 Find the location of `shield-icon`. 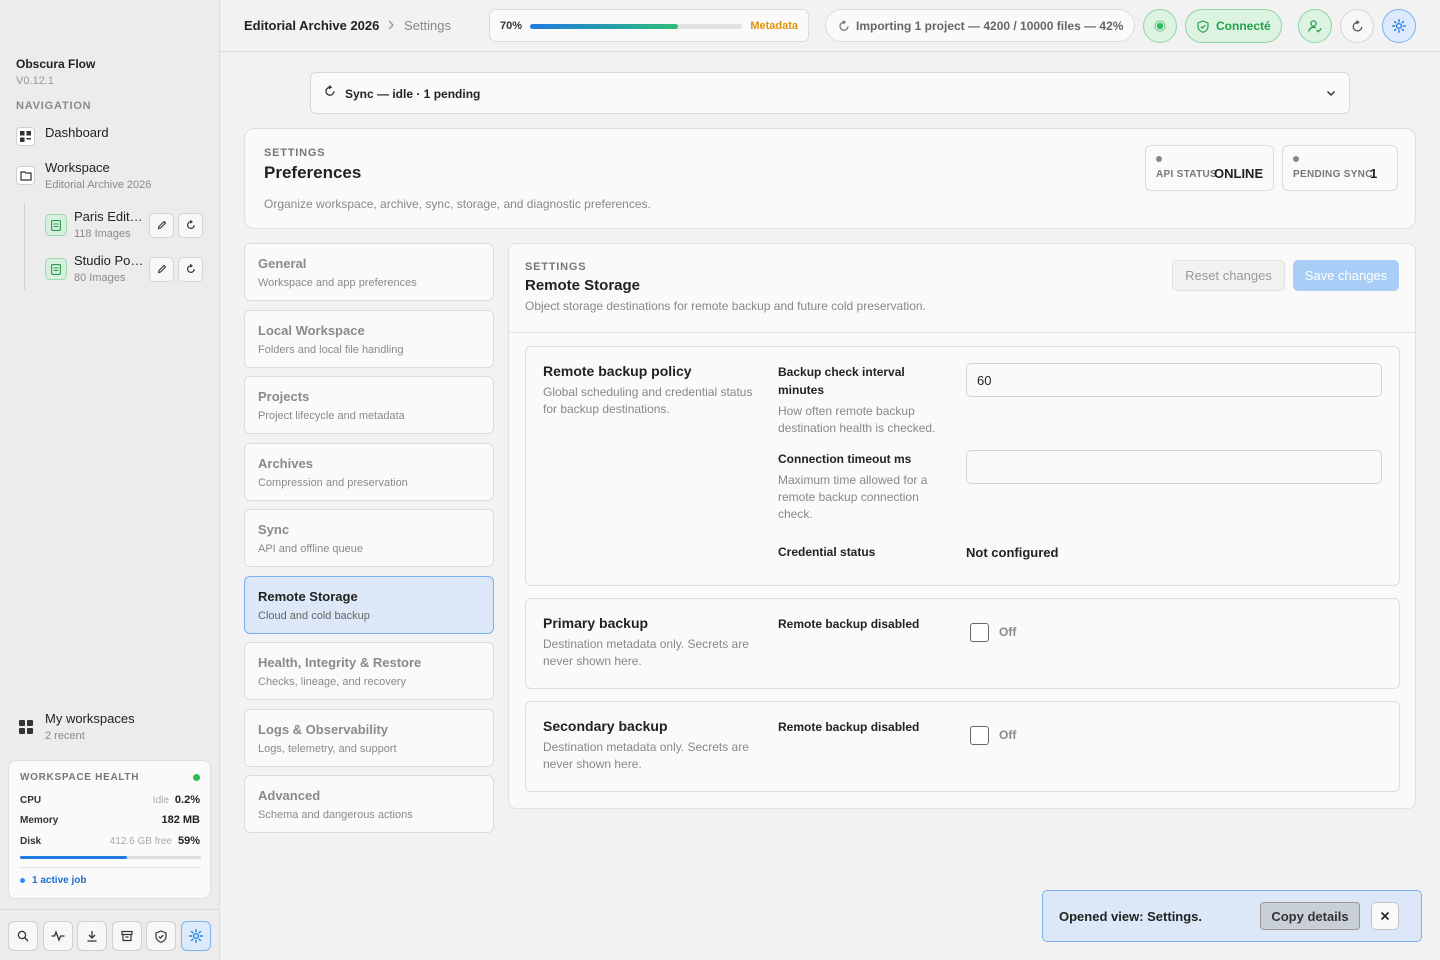

shield-icon is located at coordinates (161, 936).